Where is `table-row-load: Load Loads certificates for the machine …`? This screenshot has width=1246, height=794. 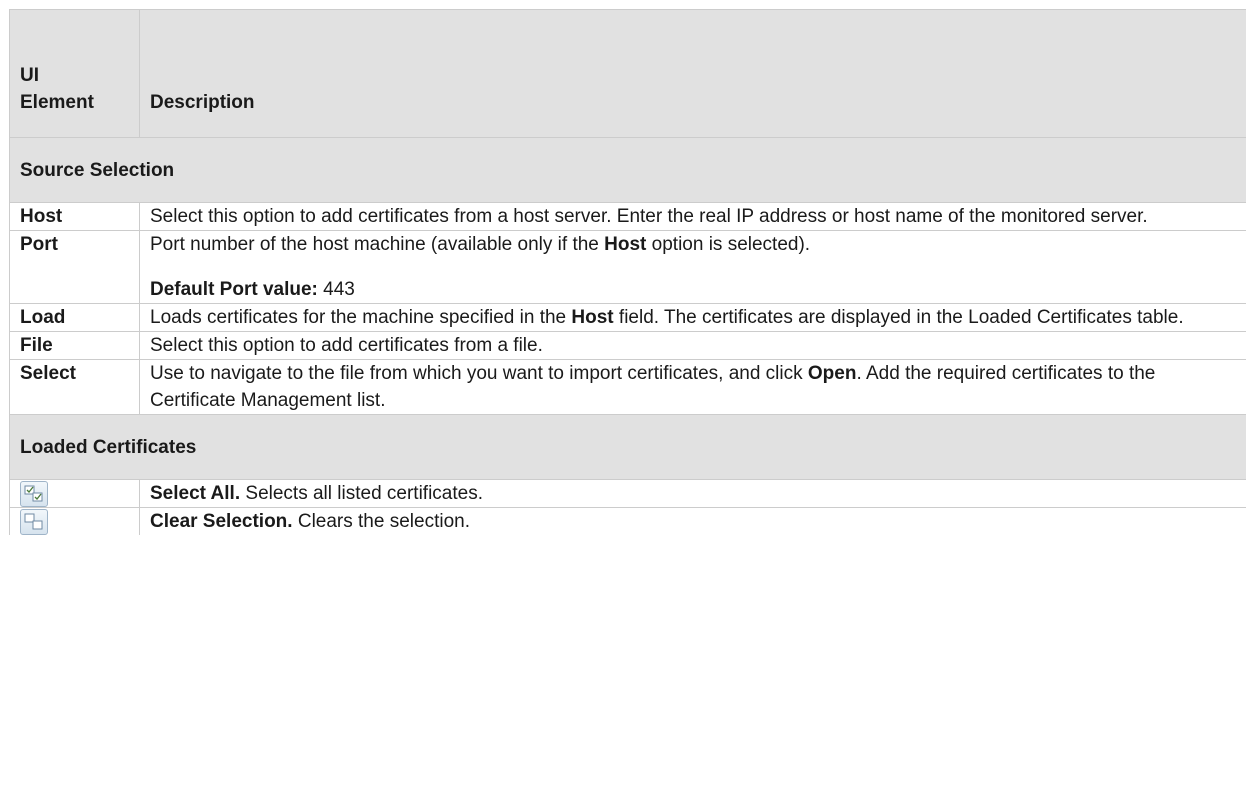 table-row-load: Load Loads certificates for the machine … is located at coordinates (627, 317).